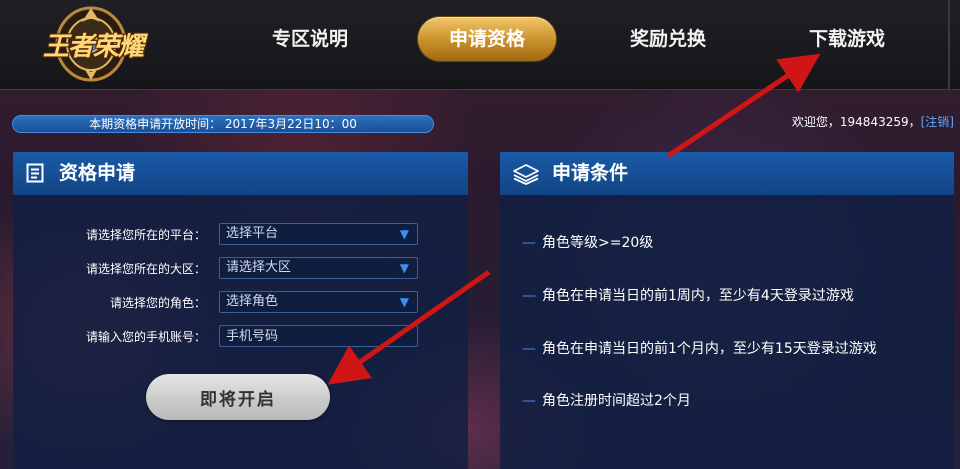 The height and width of the screenshot is (469, 960). What do you see at coordinates (318, 336) in the screenshot?
I see `phone-input` at bounding box center [318, 336].